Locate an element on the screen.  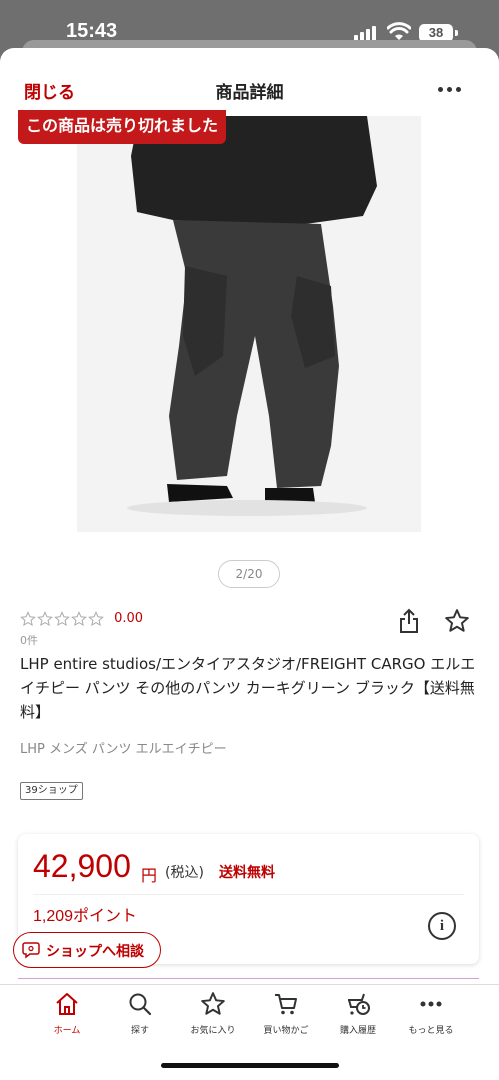
signal-icon is located at coordinates (367, 33).